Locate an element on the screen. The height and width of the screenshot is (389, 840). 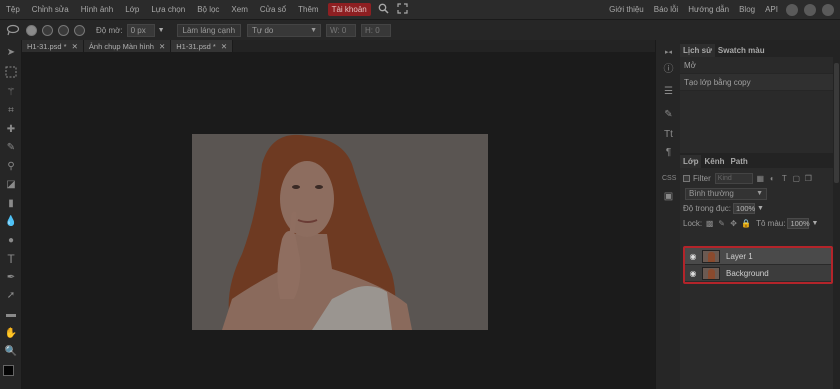
brush-panel-icon: ✎ is located at coordinates (668, 114).